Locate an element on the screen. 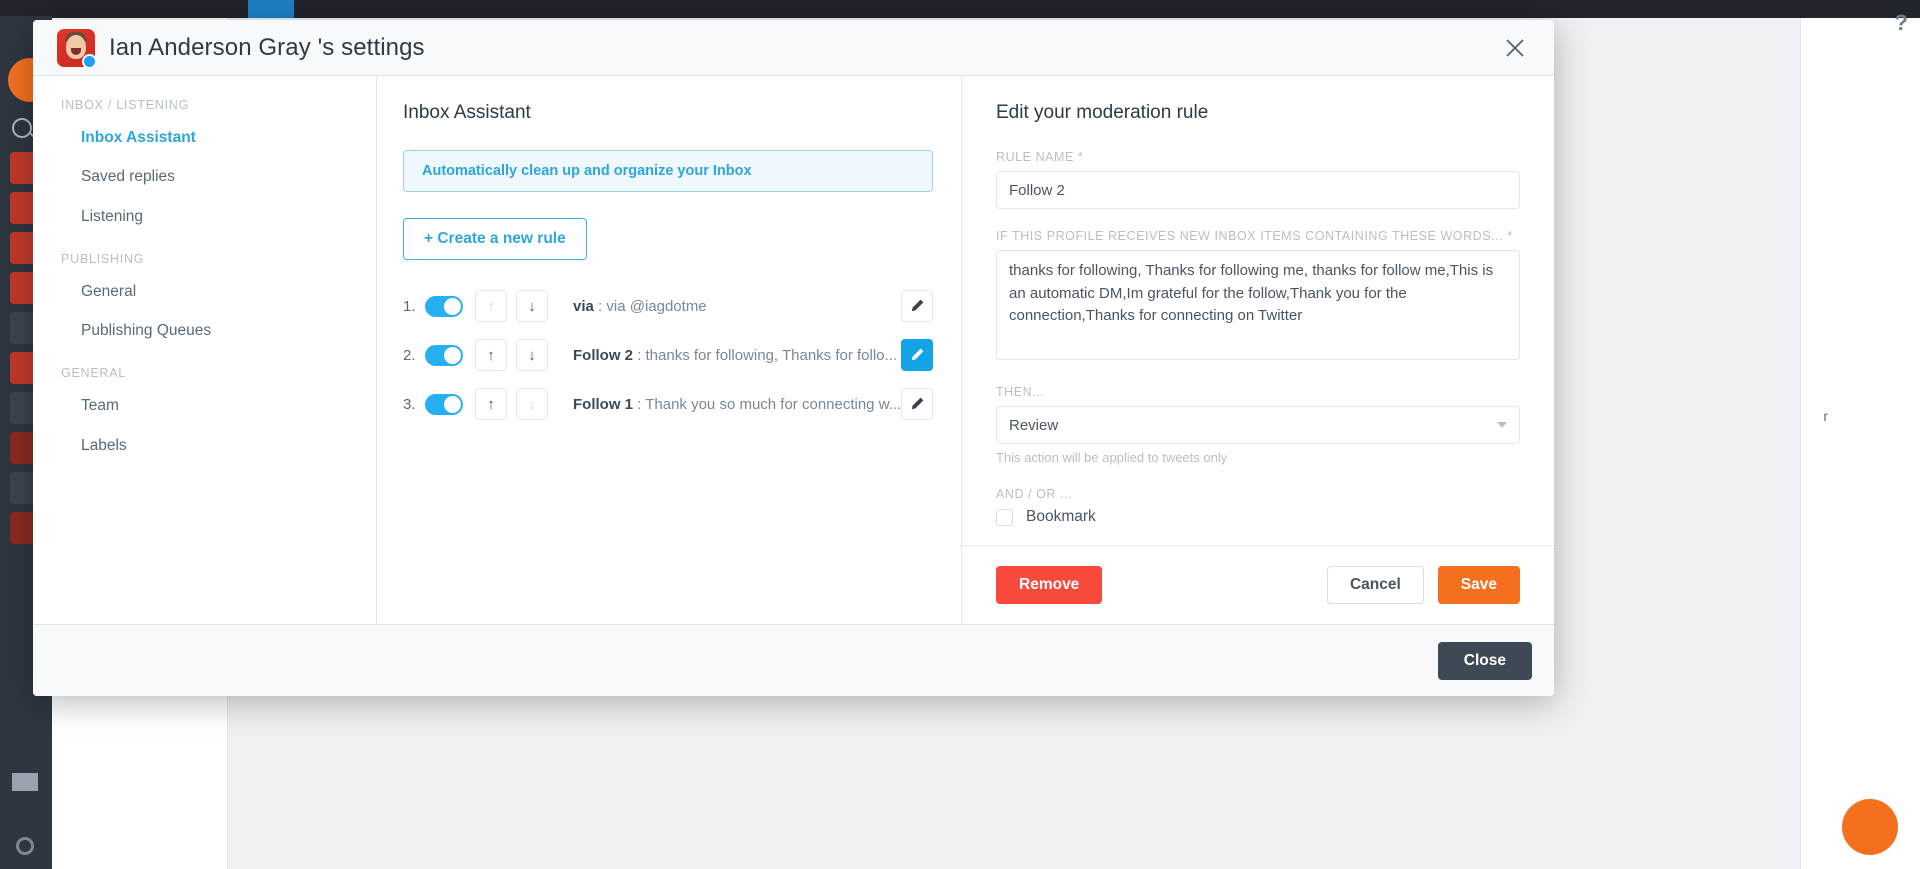 The width and height of the screenshot is (1920, 869). background-right-column is located at coordinates (1860, 443).